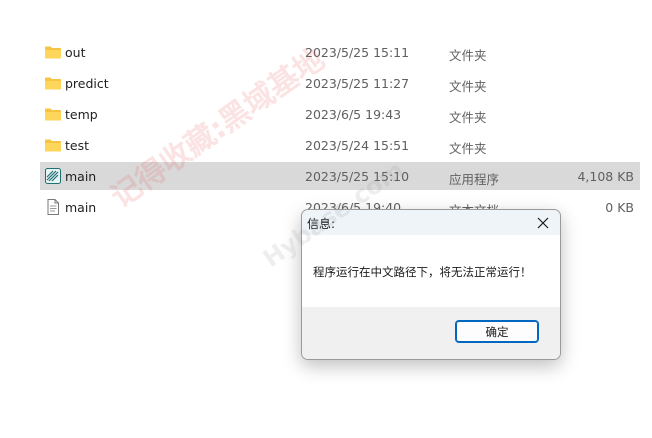 The height and width of the screenshot is (438, 652). Describe the element at coordinates (353, 114) in the screenshot. I see `file-modified-date: 2023/6/5 19:43` at that location.